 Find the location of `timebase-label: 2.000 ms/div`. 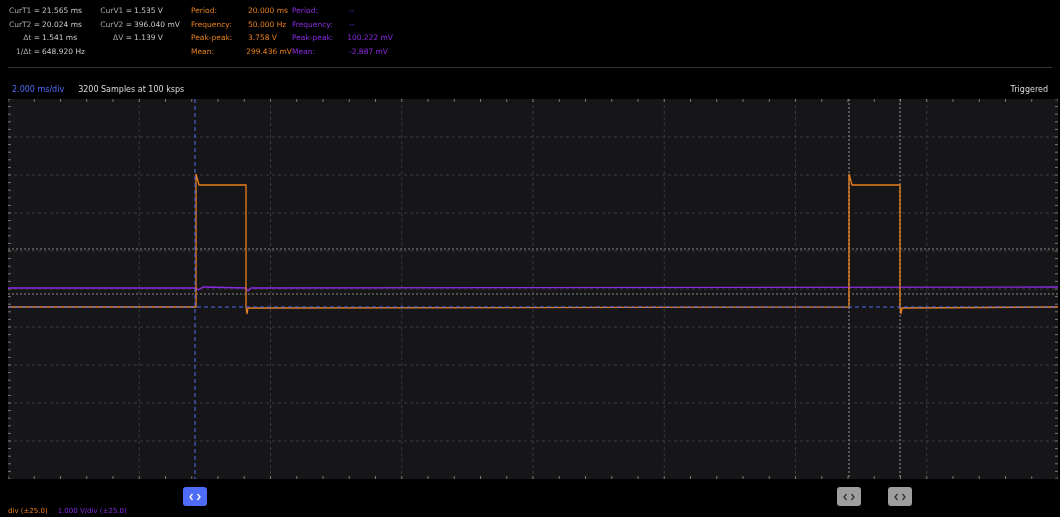

timebase-label: 2.000 ms/div is located at coordinates (38, 90).